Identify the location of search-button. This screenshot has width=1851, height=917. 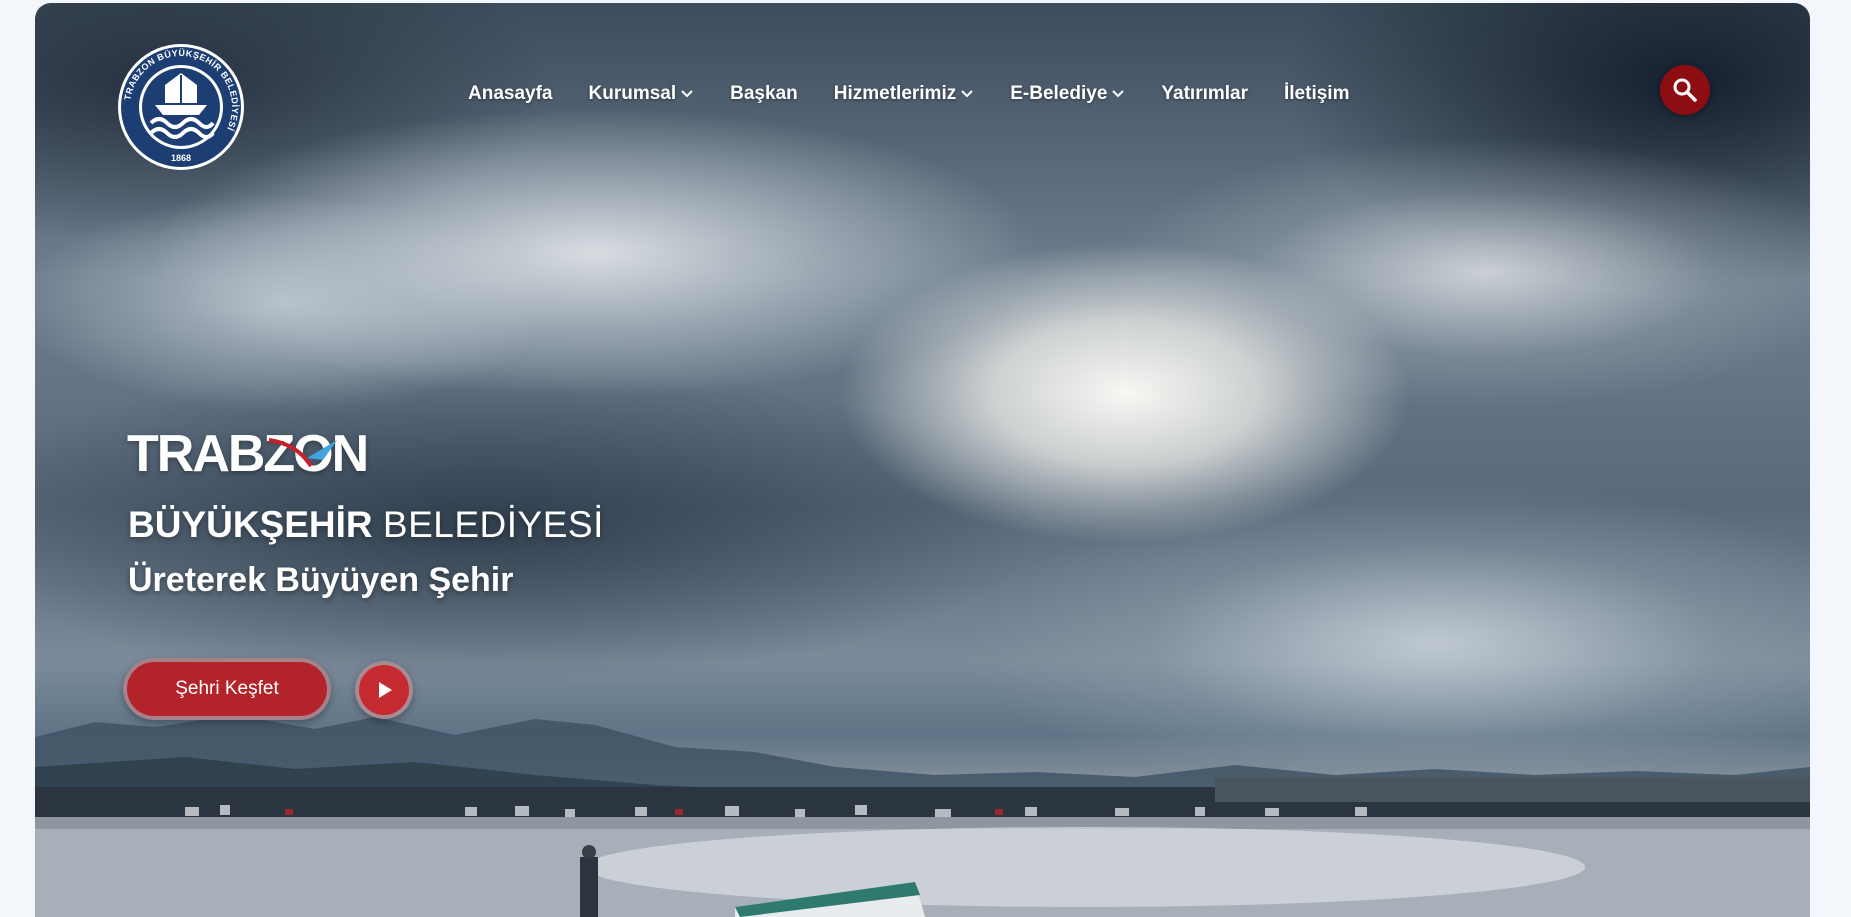
(1685, 90).